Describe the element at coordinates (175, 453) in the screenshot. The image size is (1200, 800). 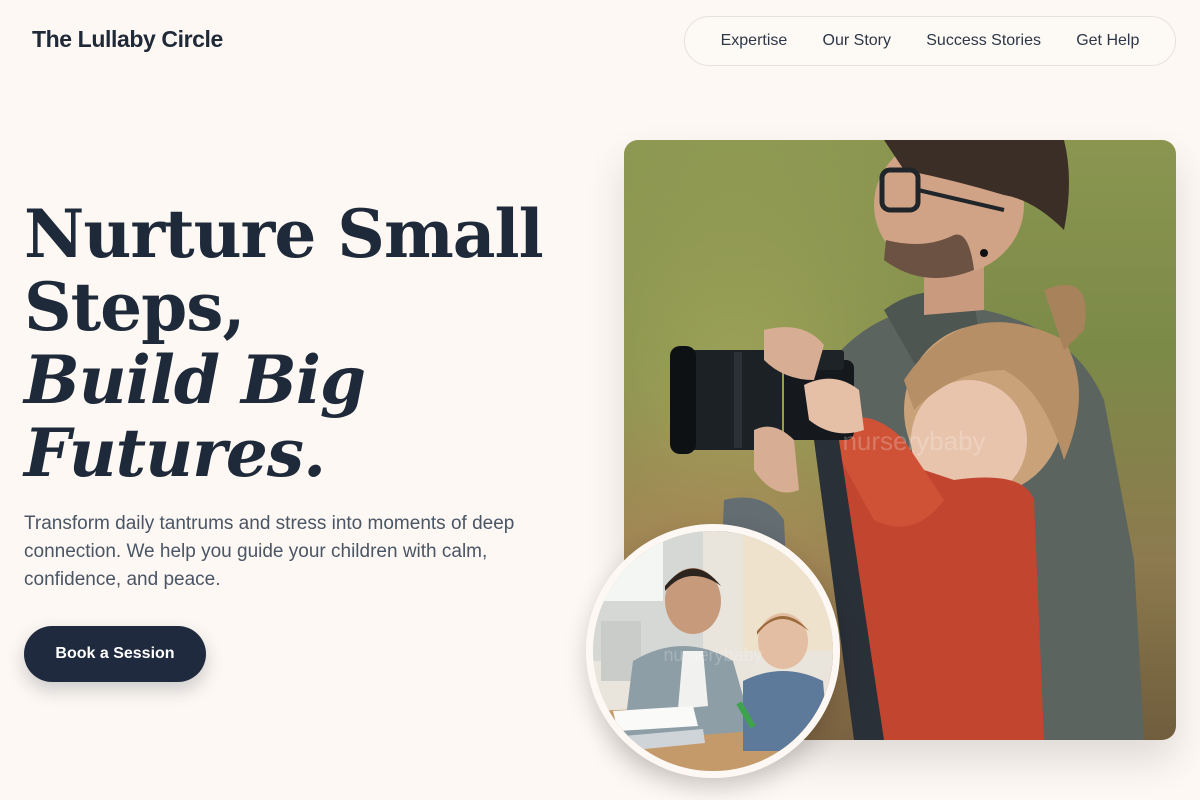
I see `headline-line-4: Futures.` at that location.